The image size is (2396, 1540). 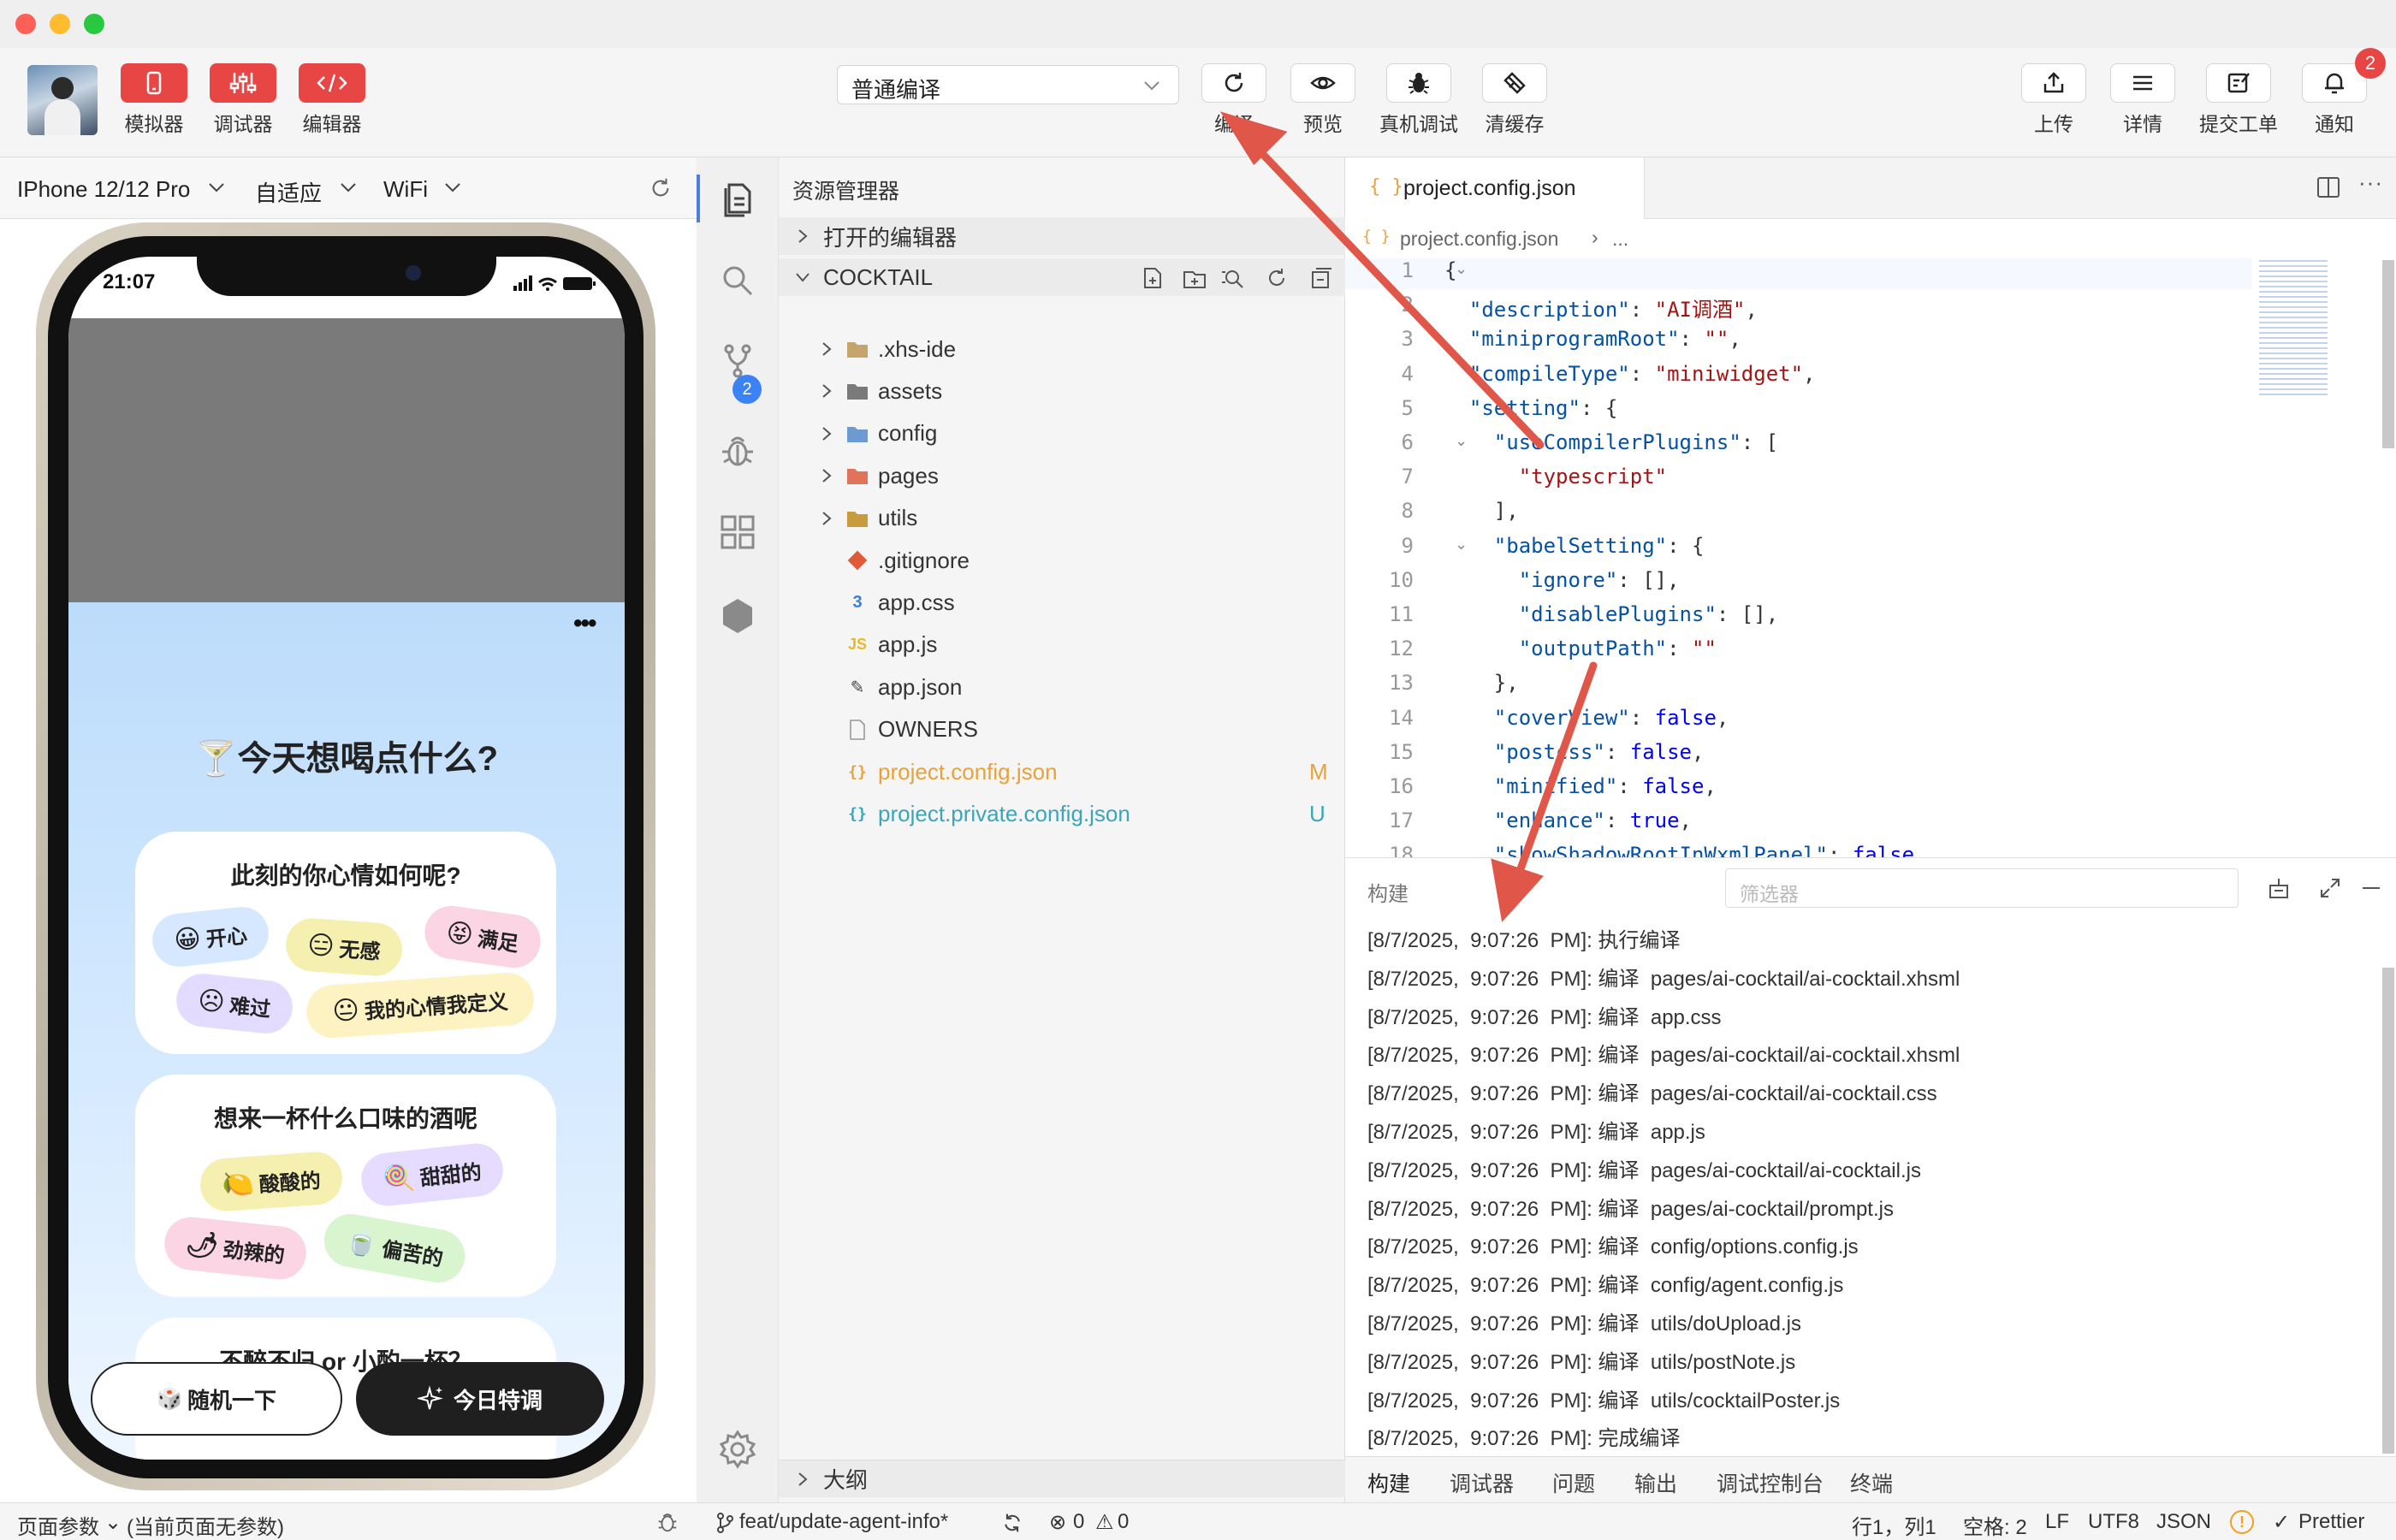 What do you see at coordinates (1419, 83) in the screenshot?
I see `real-device-debug-button` at bounding box center [1419, 83].